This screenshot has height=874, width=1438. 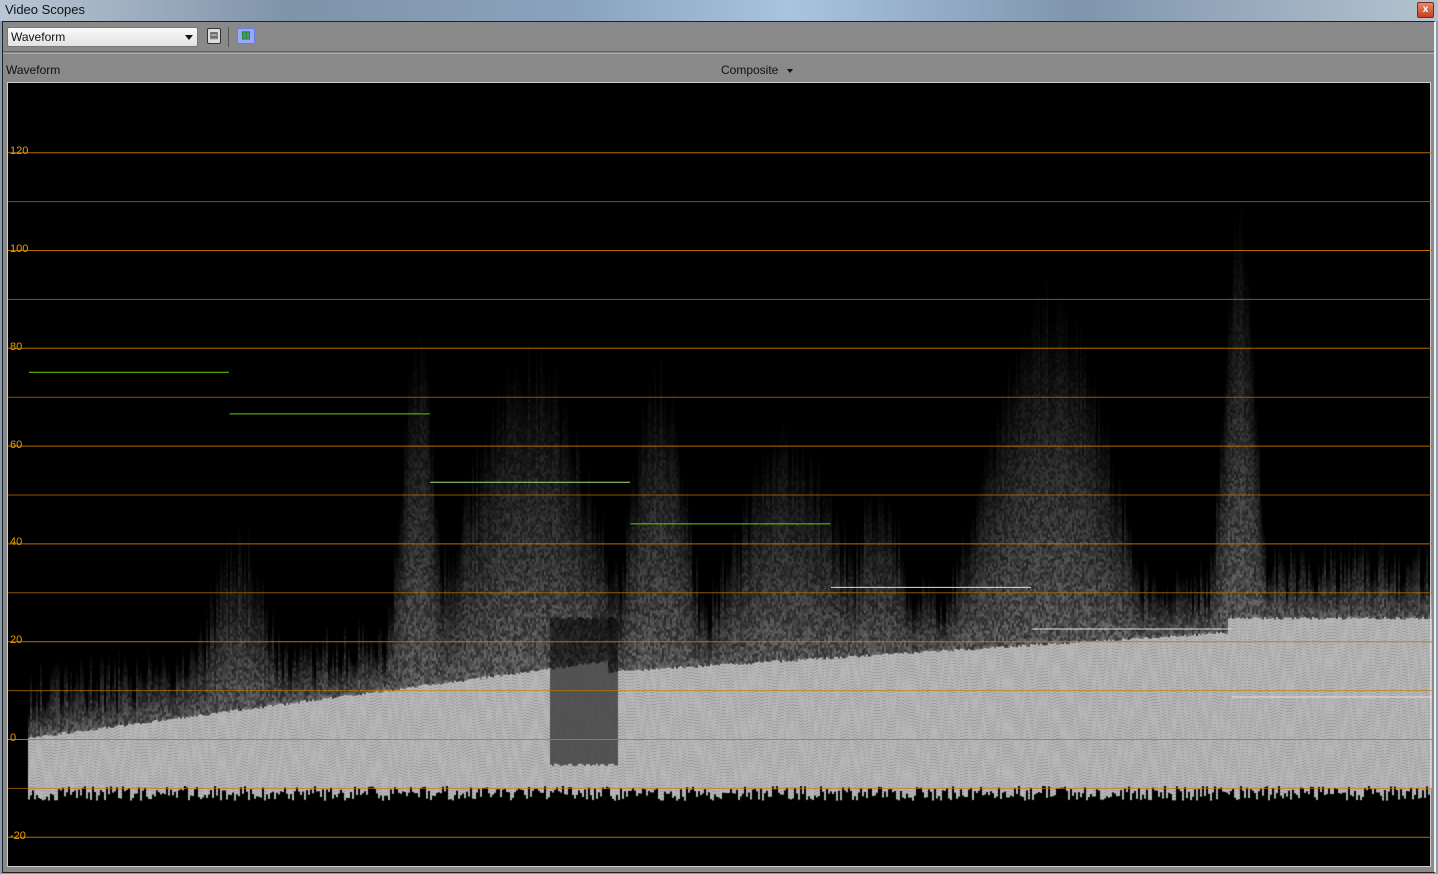 I want to click on mode-value: Composite, so click(x=750, y=70).